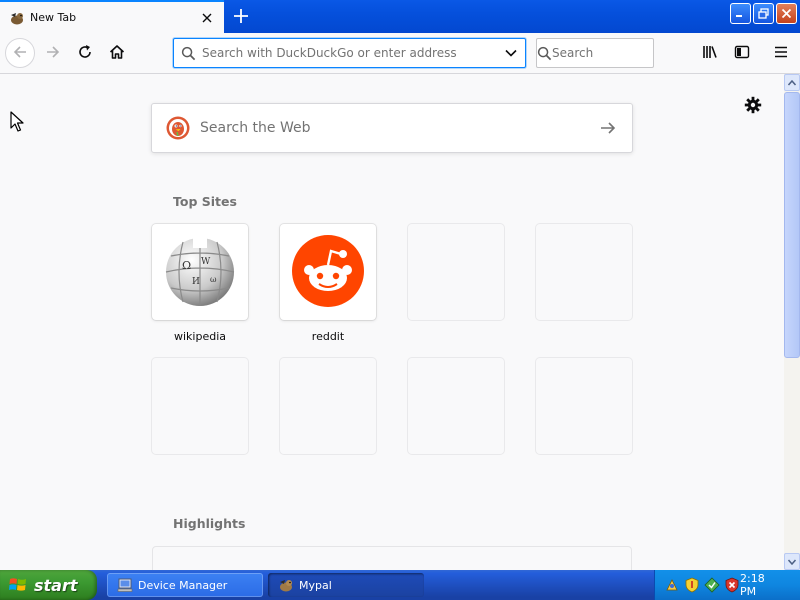  I want to click on security-shield-icon, so click(692, 585).